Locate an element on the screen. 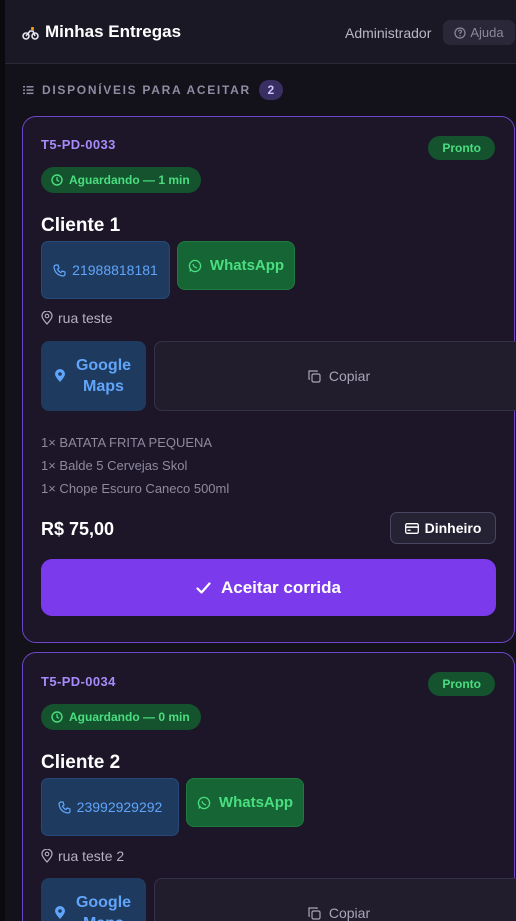  accept-label: Aceitar corrida is located at coordinates (281, 587).